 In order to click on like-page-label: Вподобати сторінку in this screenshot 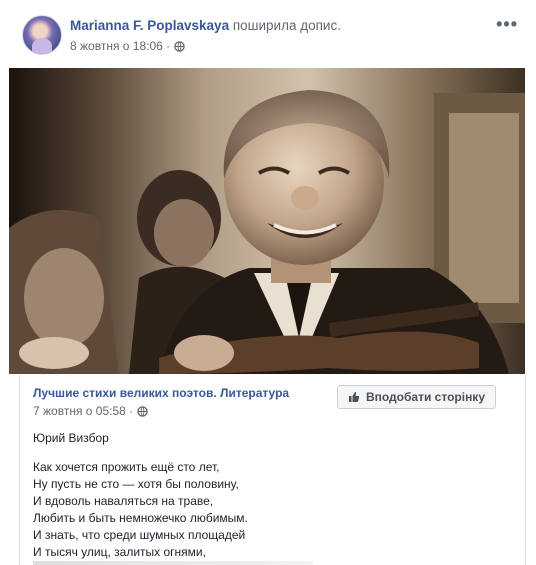, I will do `click(425, 397)`.